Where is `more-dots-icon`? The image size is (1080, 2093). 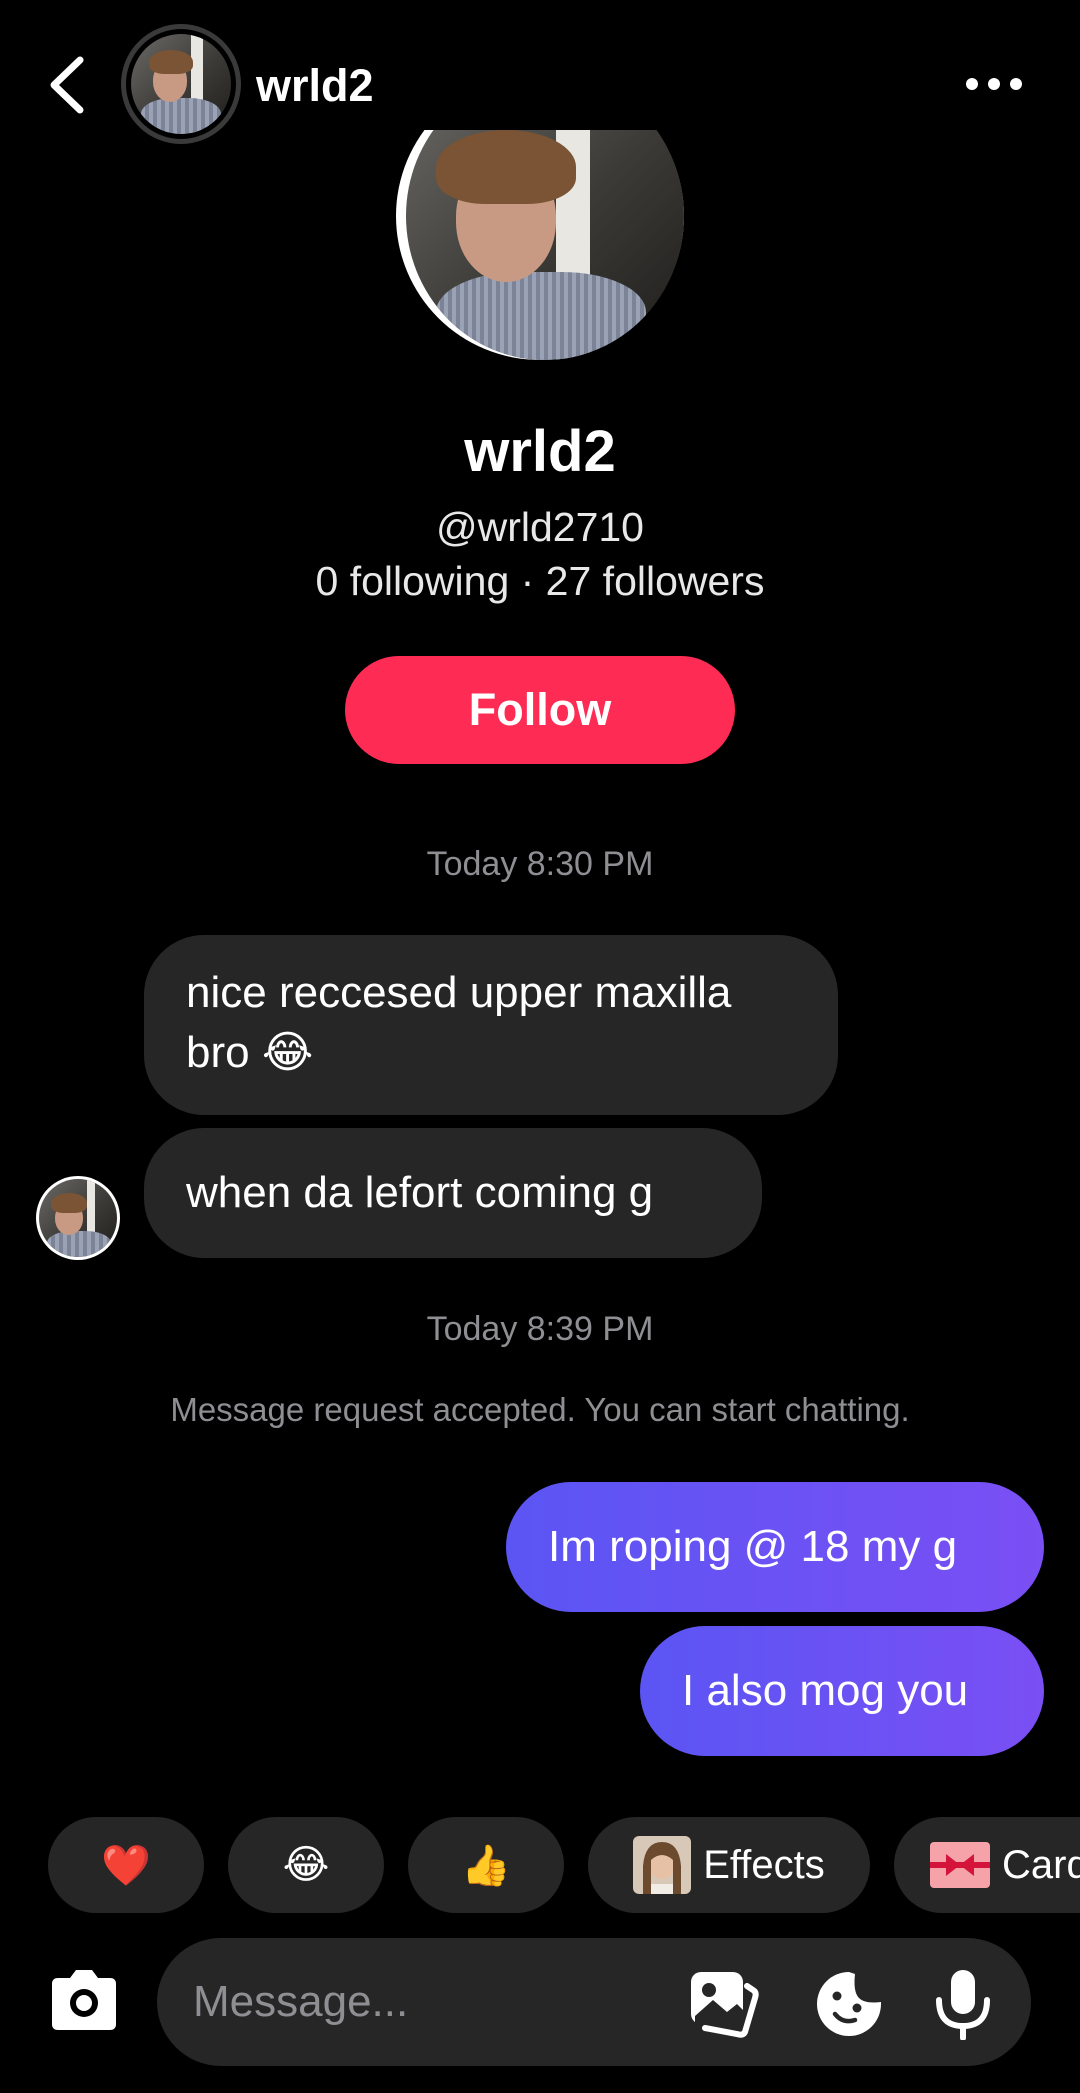
more-dots-icon is located at coordinates (994, 84).